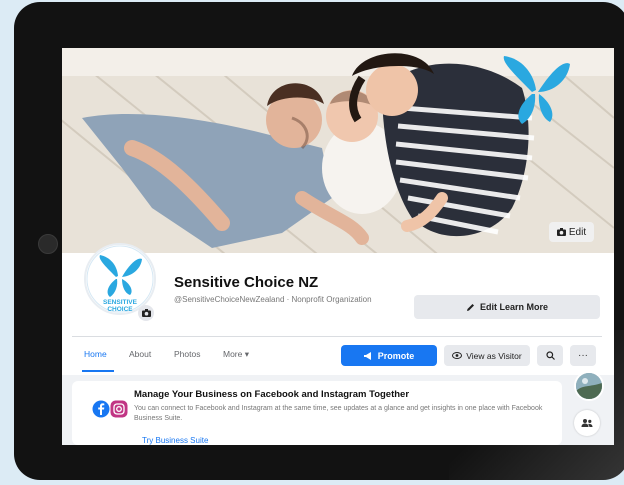 The height and width of the screenshot is (485, 624). I want to click on try-business-suite-link: Try Business Suite, so click(175, 440).